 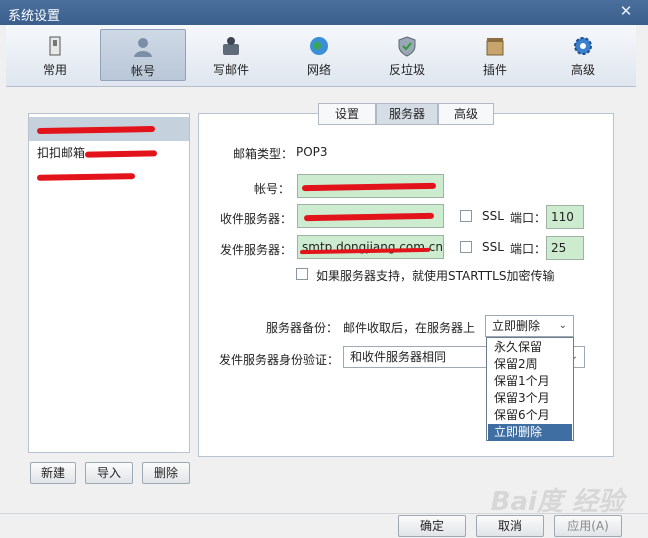 I want to click on dropdown-option: 保留3个月, so click(x=530, y=398).